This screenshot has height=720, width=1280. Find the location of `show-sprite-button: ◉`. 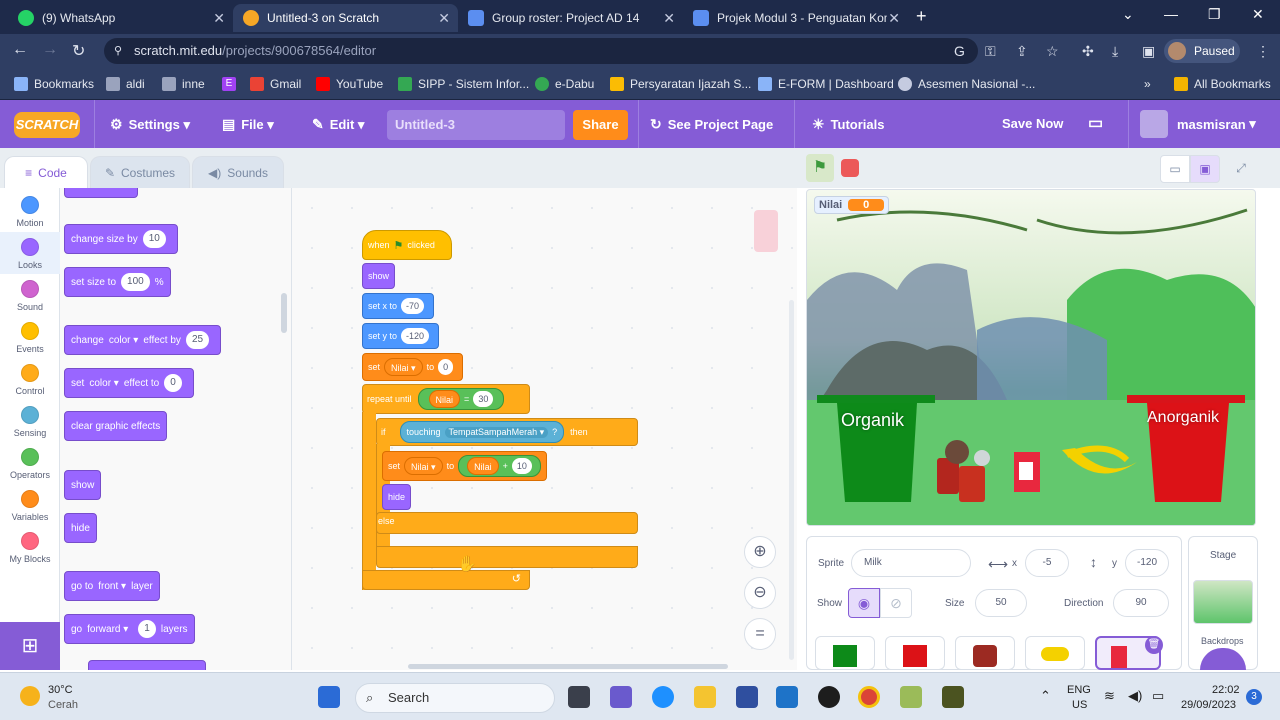

show-sprite-button: ◉ is located at coordinates (864, 603).